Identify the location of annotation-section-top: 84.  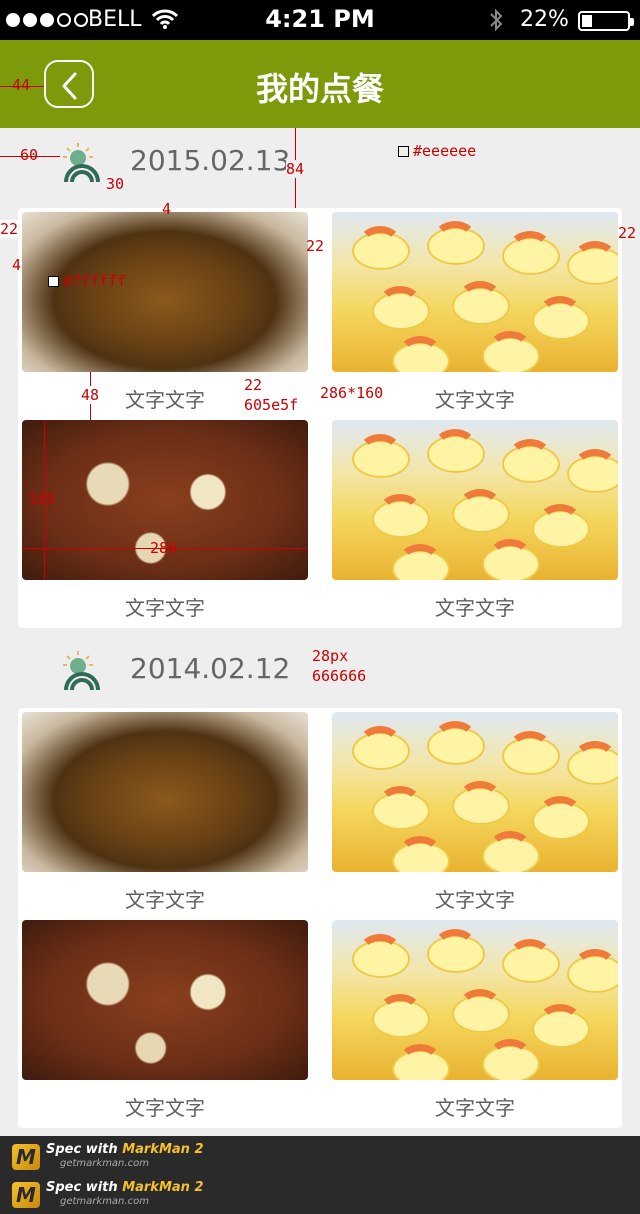
(295, 169).